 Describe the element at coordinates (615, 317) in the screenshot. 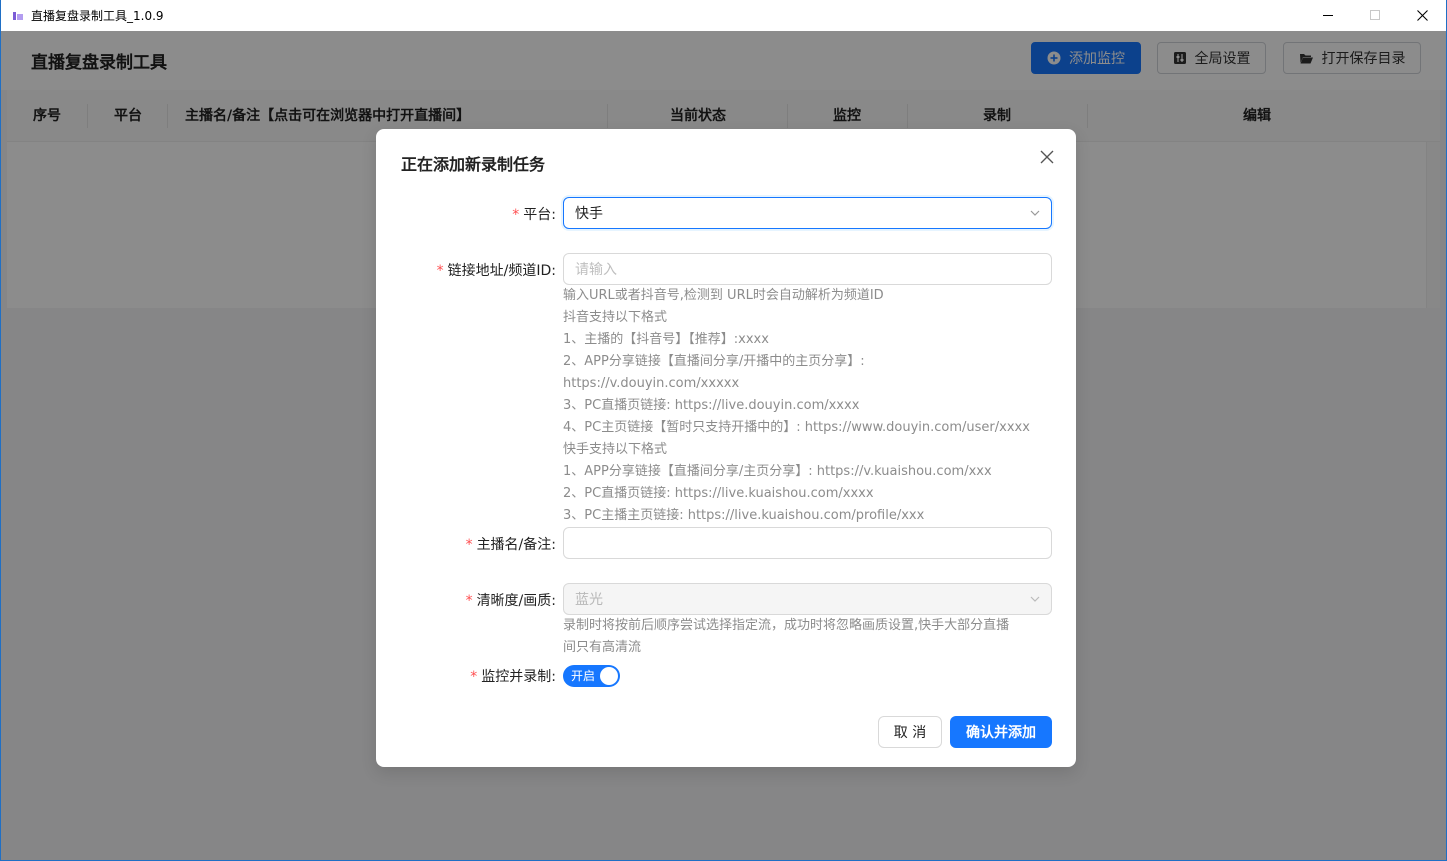

I see `url-help-line: 抖音支持以下格式` at that location.